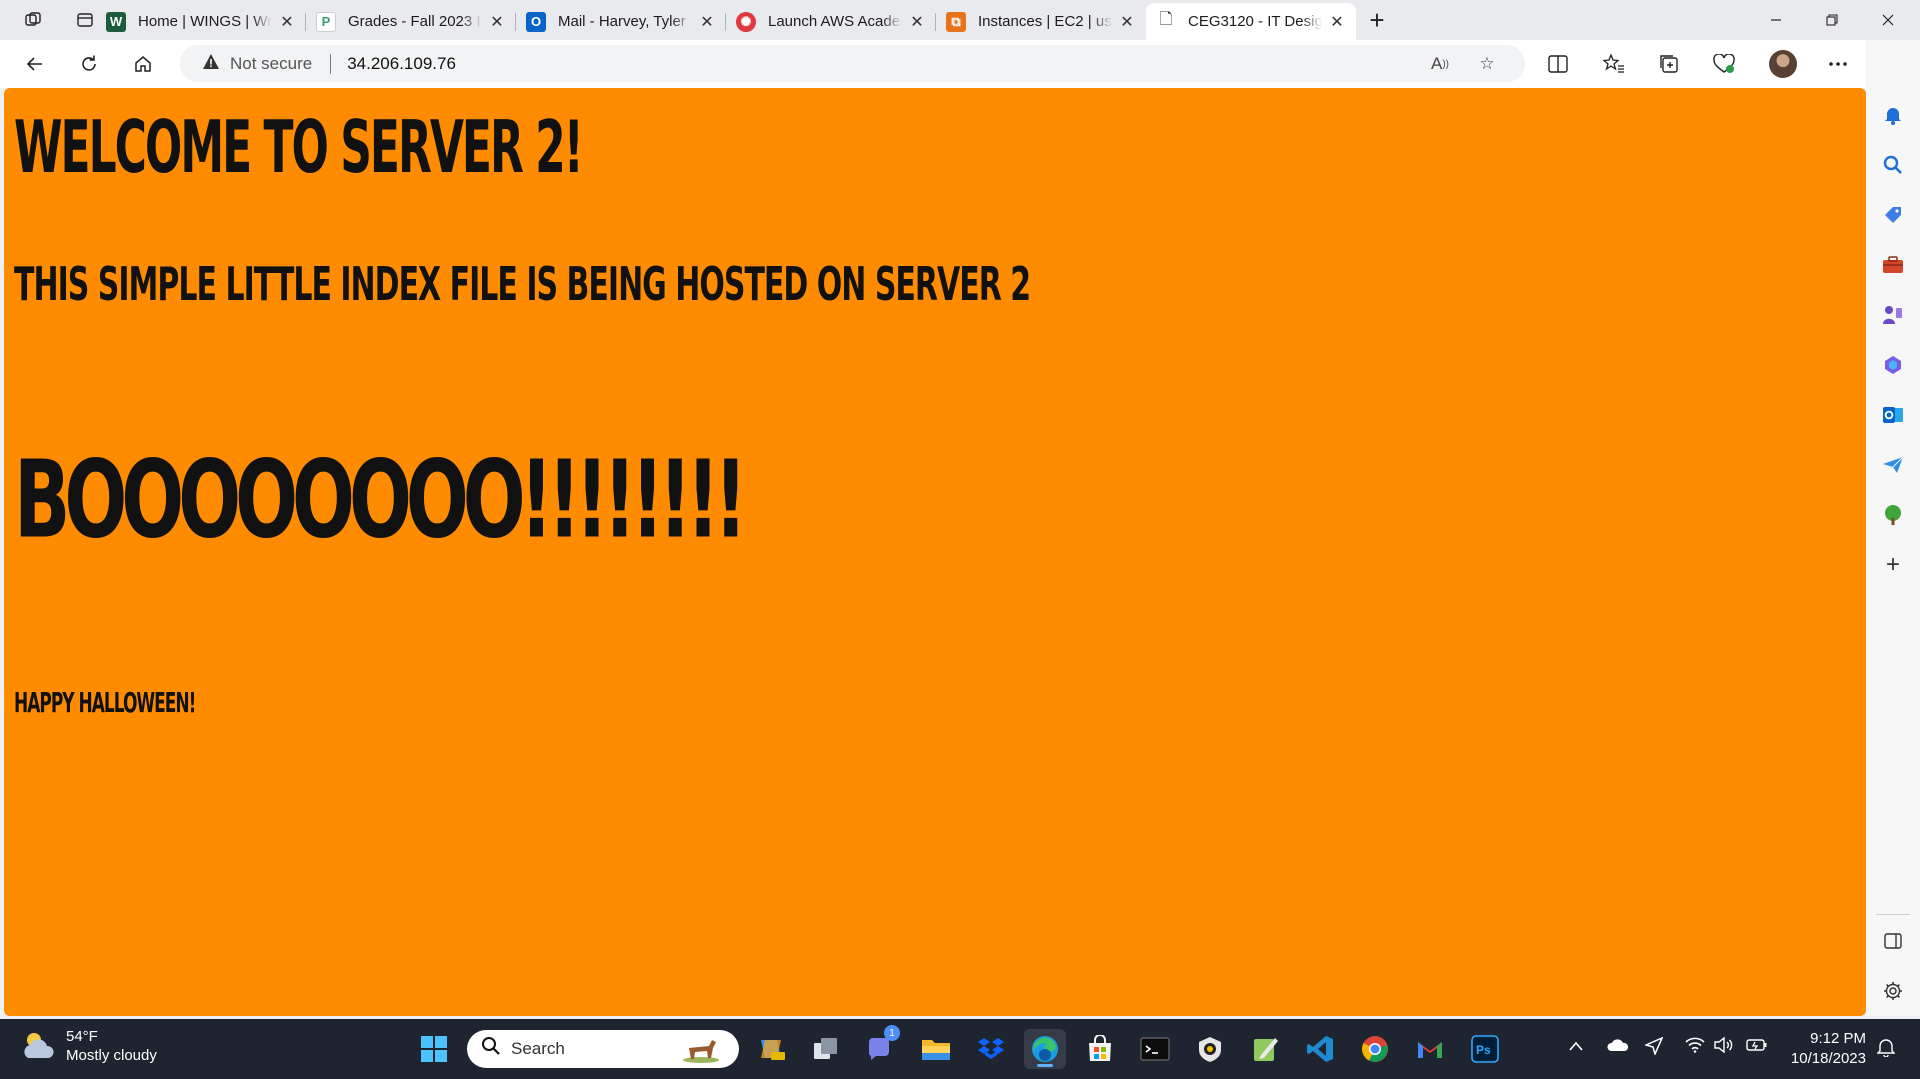 The width and height of the screenshot is (1920, 1079). Describe the element at coordinates (1618, 1047) in the screenshot. I see `onedrive-icon` at that location.